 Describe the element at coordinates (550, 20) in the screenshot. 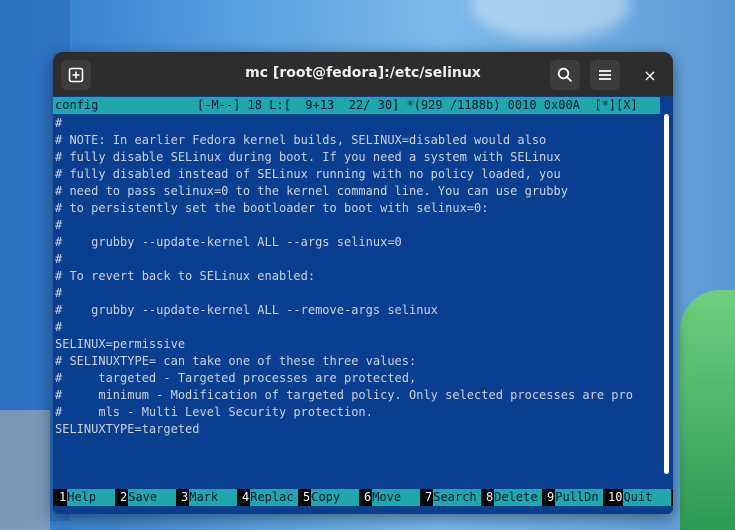

I see `desktop-background-glow` at that location.